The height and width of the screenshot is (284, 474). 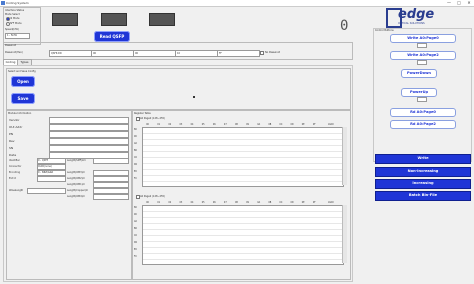 I want to click on page0-row-header: 90, so click(x=135, y=136).